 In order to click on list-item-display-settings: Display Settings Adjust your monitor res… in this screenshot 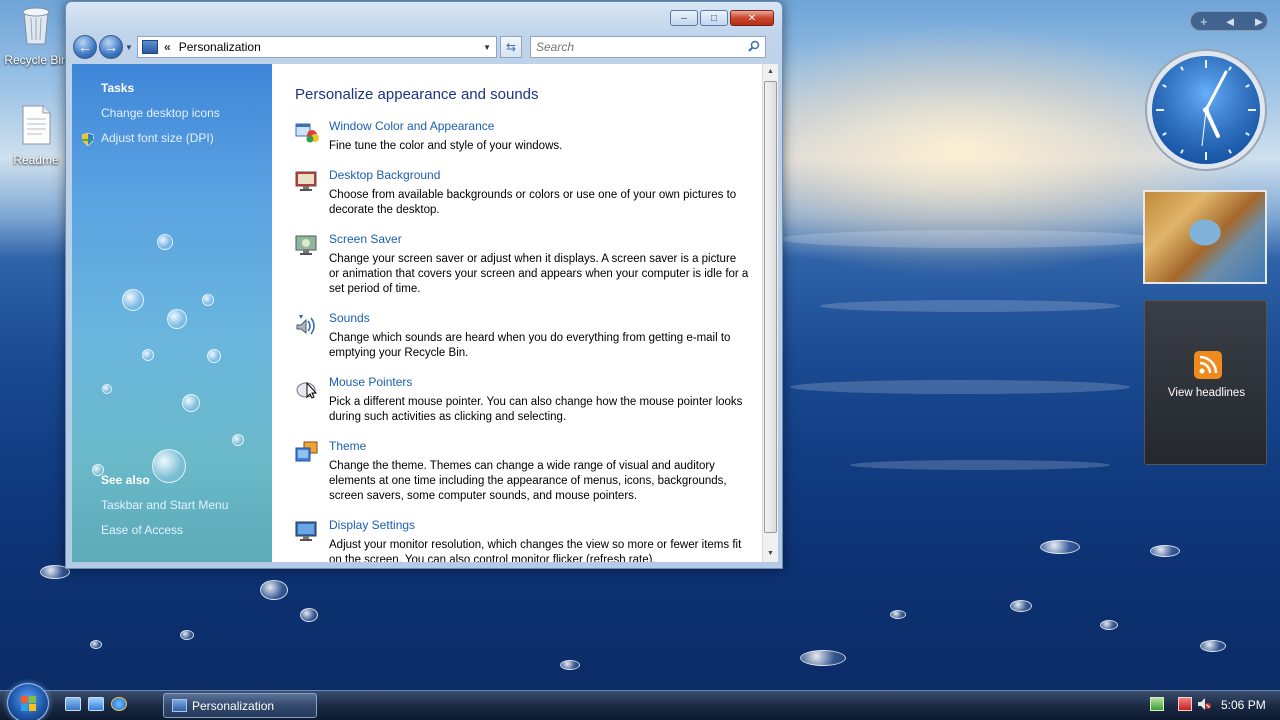, I will do `click(522, 540)`.